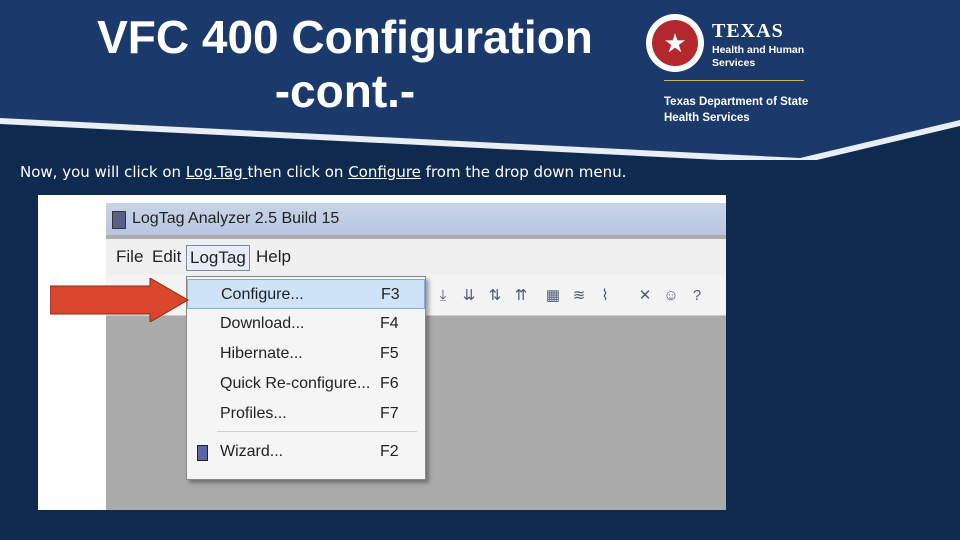 The width and height of the screenshot is (960, 540). I want to click on menu-item-shortcut: F6, so click(389, 383).